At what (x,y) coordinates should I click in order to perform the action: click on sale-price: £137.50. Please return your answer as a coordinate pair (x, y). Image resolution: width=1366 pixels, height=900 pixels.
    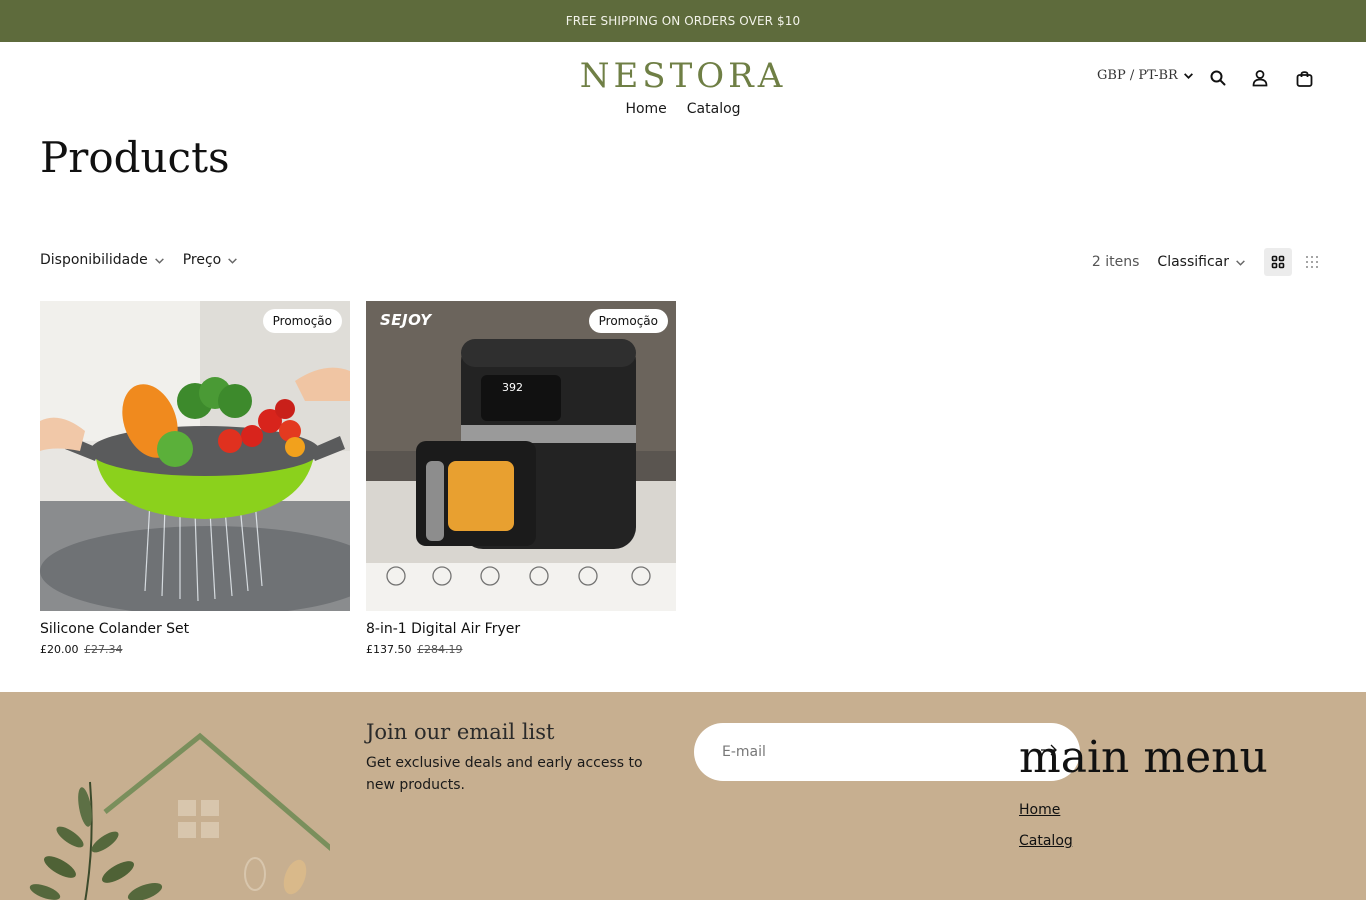
    Looking at the image, I should click on (389, 649).